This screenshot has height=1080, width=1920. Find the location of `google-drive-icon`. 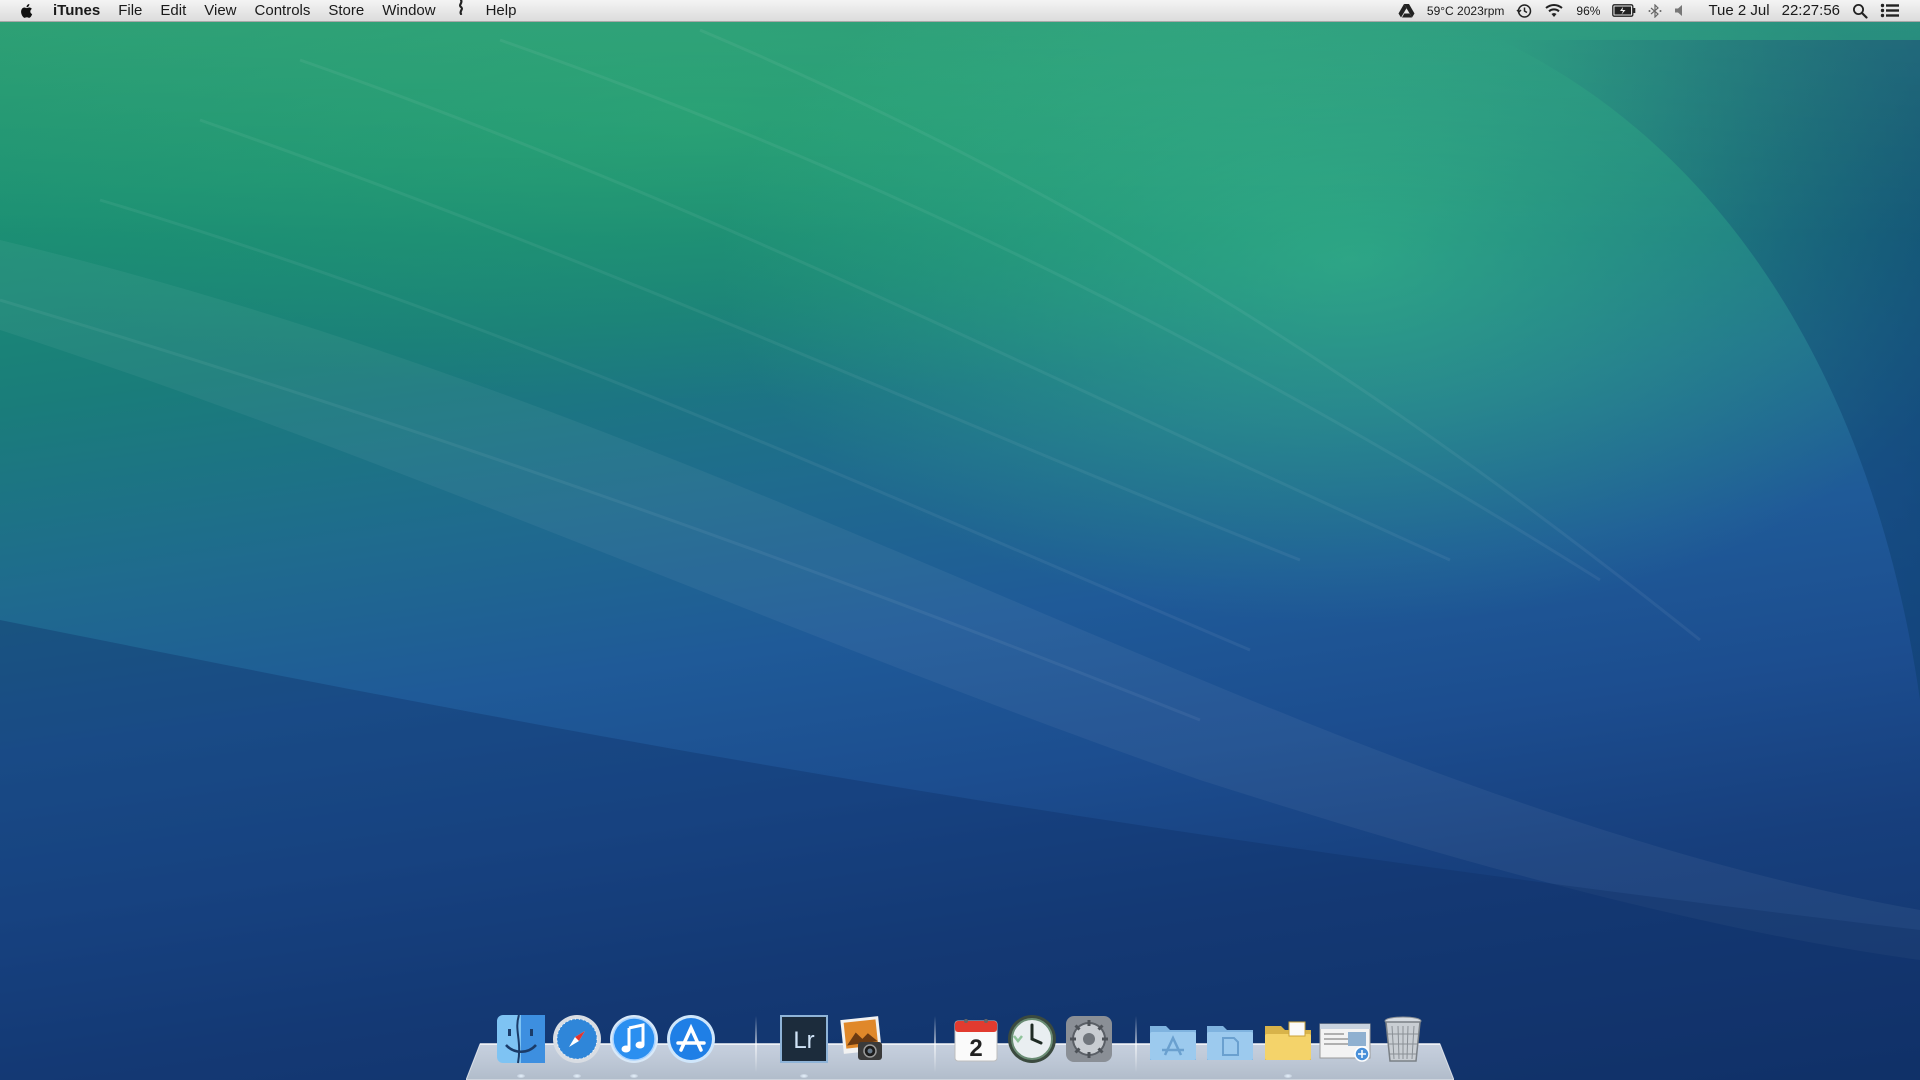

google-drive-icon is located at coordinates (1406, 11).